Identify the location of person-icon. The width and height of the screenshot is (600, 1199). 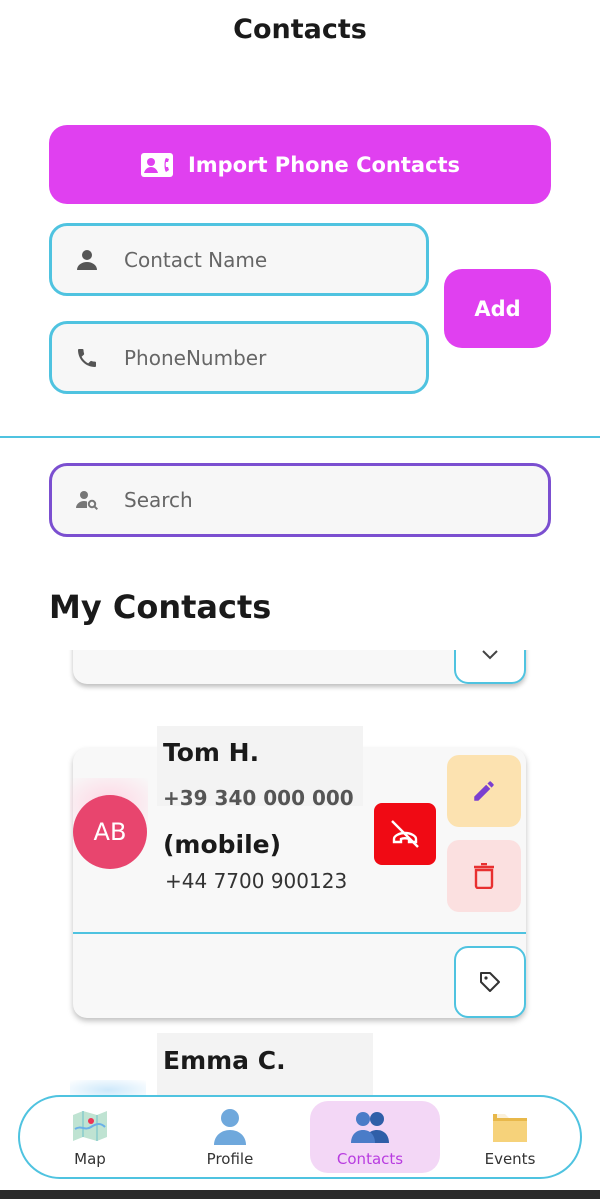
(87, 260).